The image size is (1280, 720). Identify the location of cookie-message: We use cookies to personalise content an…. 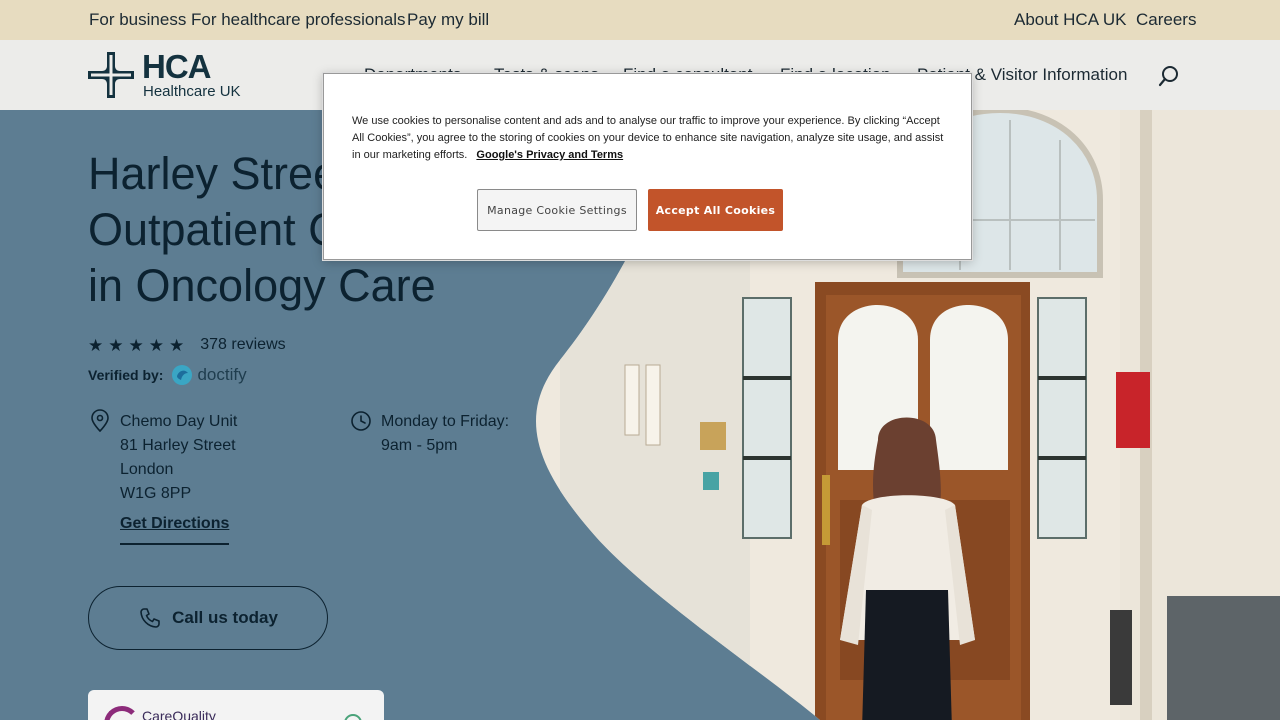
(648, 138).